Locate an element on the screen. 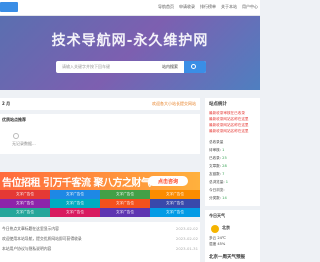 The width and height of the screenshot is (320, 262). notice-message: 欢迎各大小站长提交网站 is located at coordinates (174, 104).